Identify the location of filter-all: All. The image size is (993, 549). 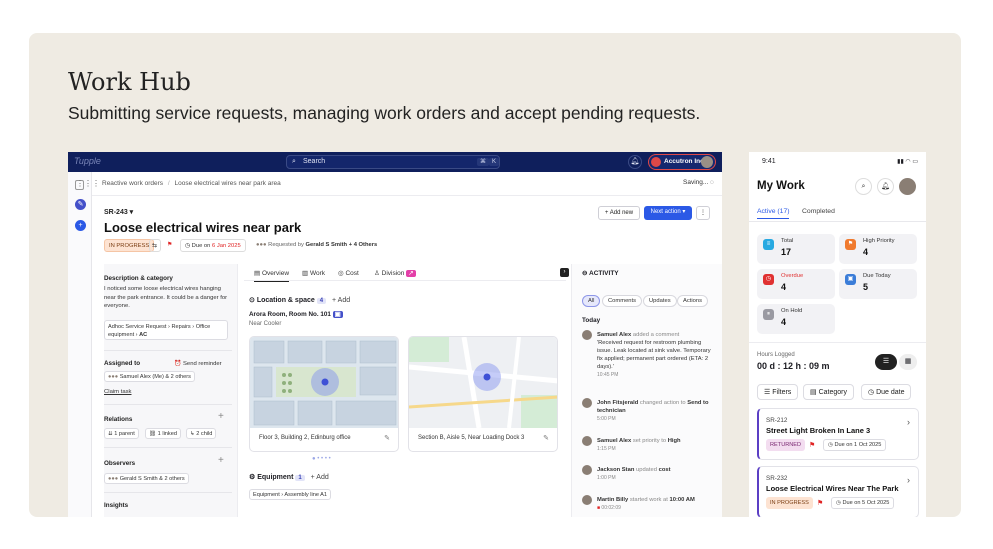
(591, 301).